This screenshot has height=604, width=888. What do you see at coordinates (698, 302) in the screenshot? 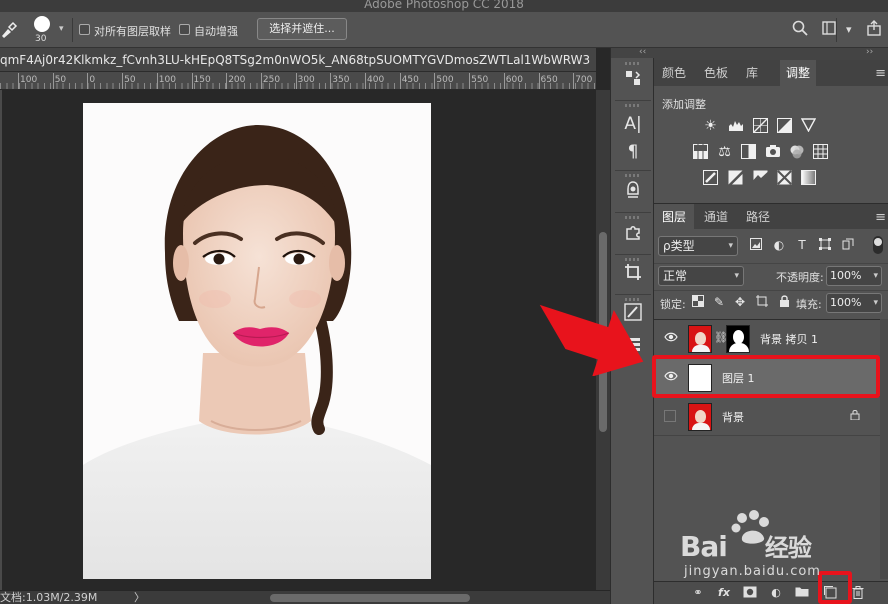
I see `lock-transparent-pixels-icon` at bounding box center [698, 302].